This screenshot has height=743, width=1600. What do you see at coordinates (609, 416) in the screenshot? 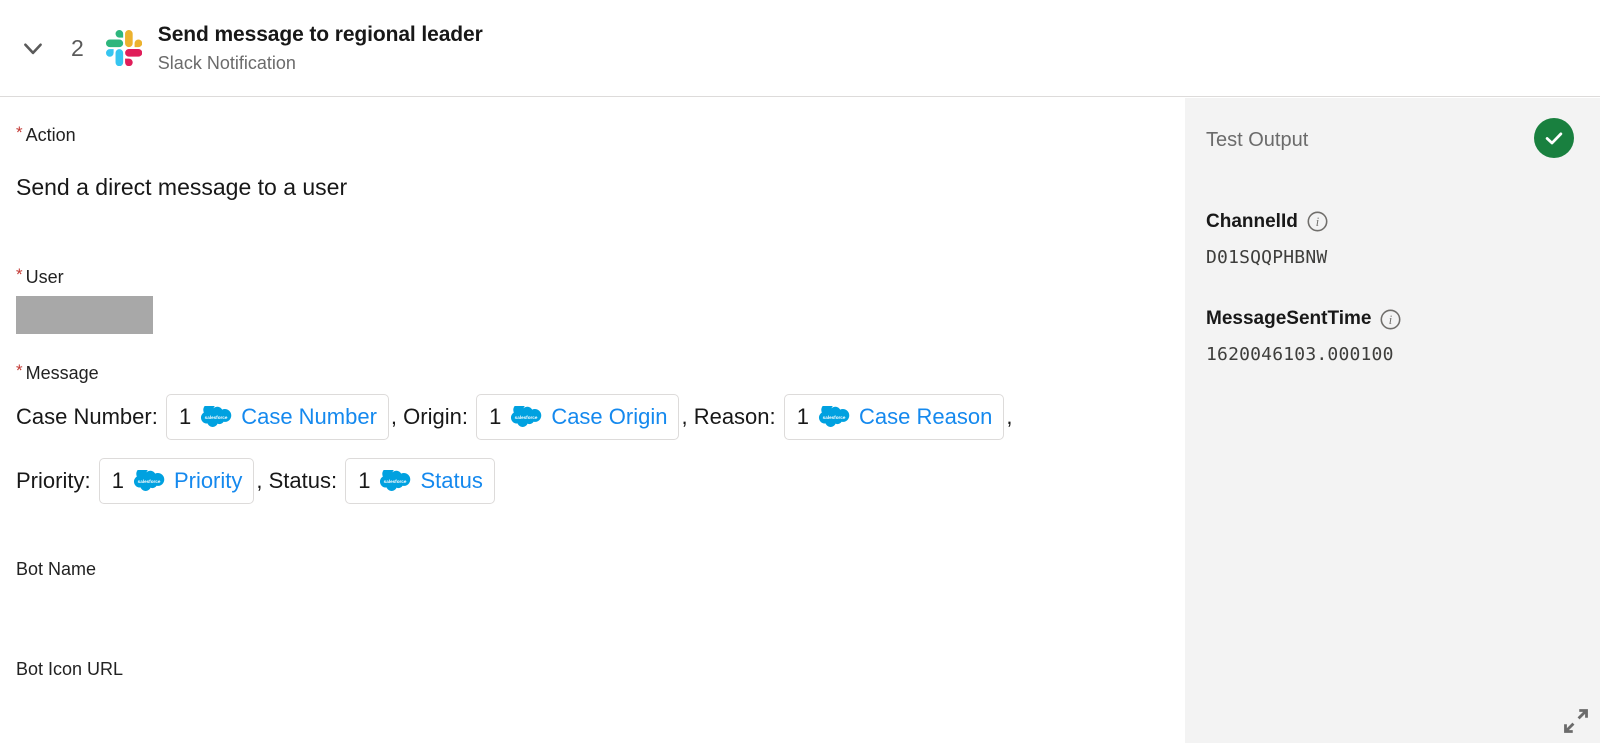
I see `token-field-name: Case Origin` at bounding box center [609, 416].